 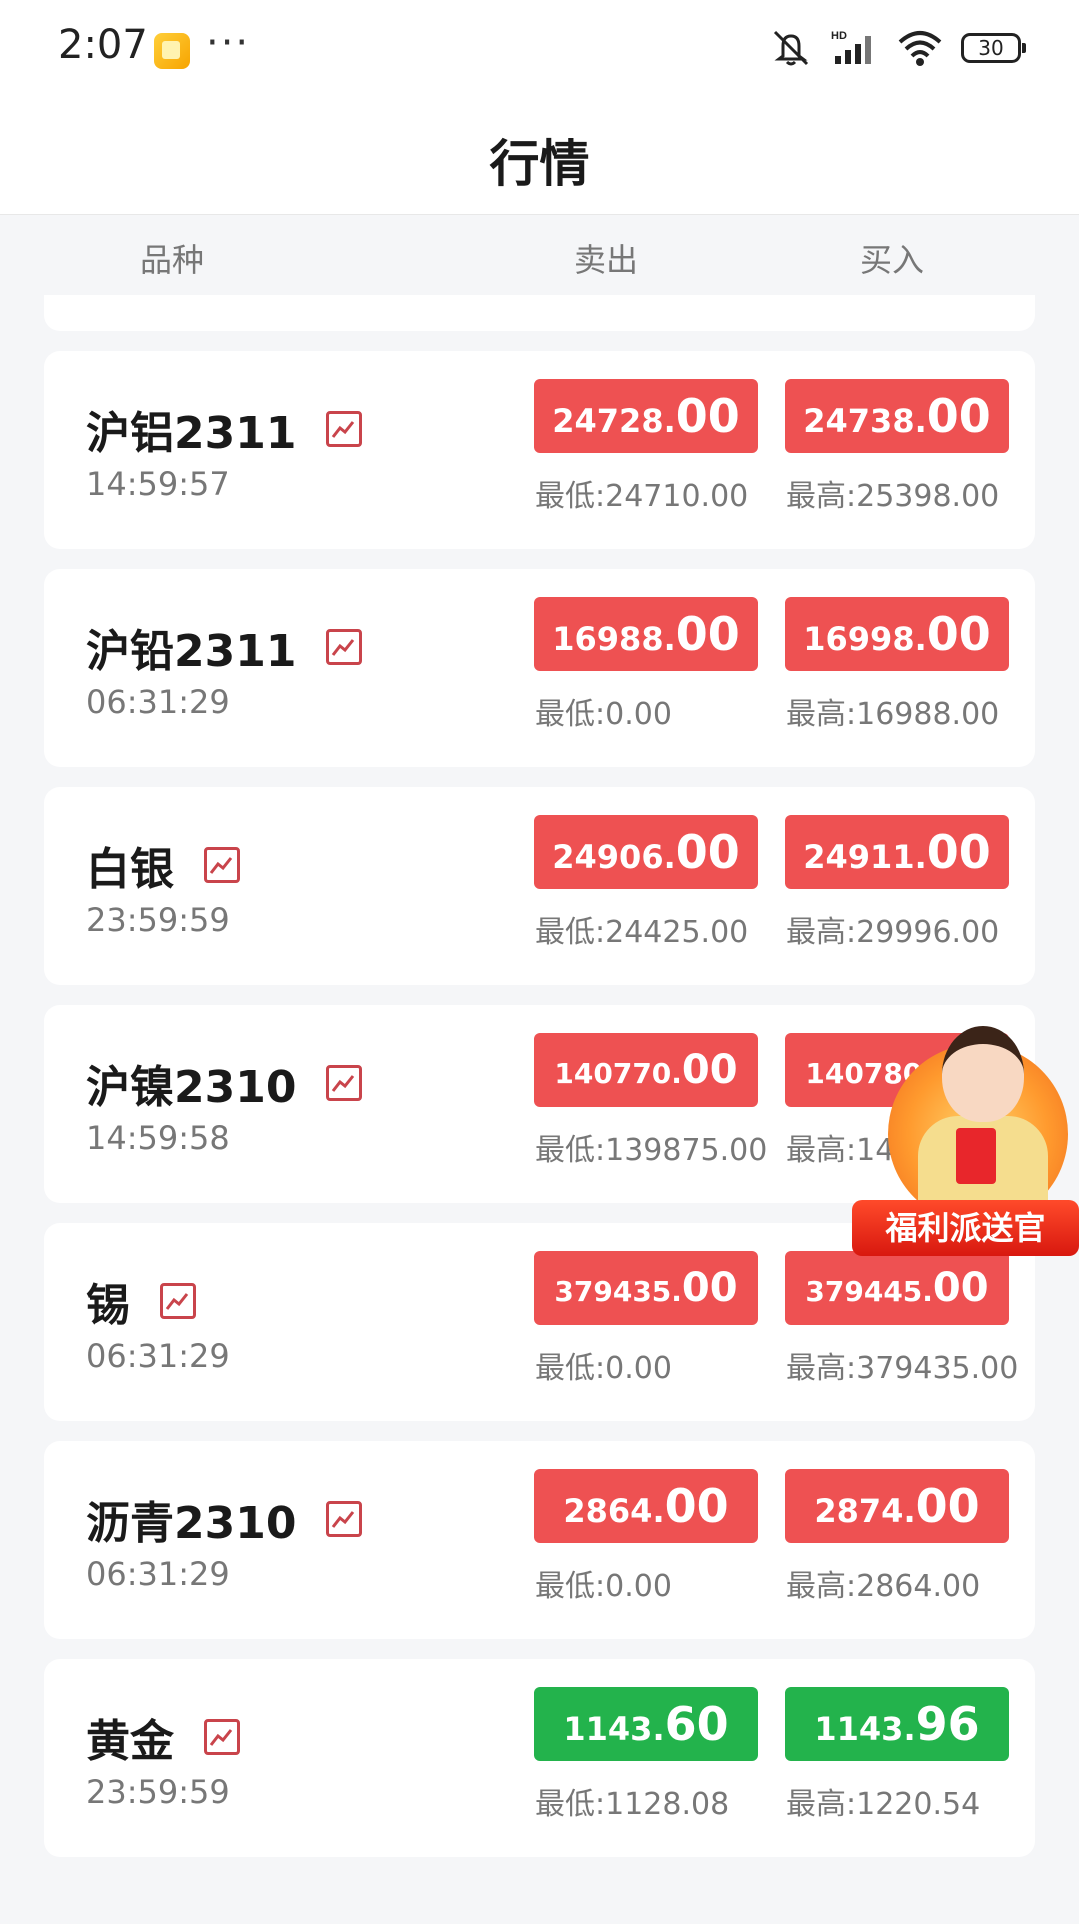 I want to click on red-envelope-icon, so click(x=976, y=1156).